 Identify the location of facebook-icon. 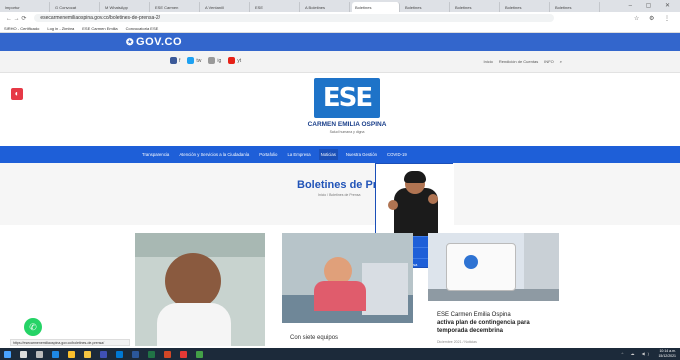
(173, 60).